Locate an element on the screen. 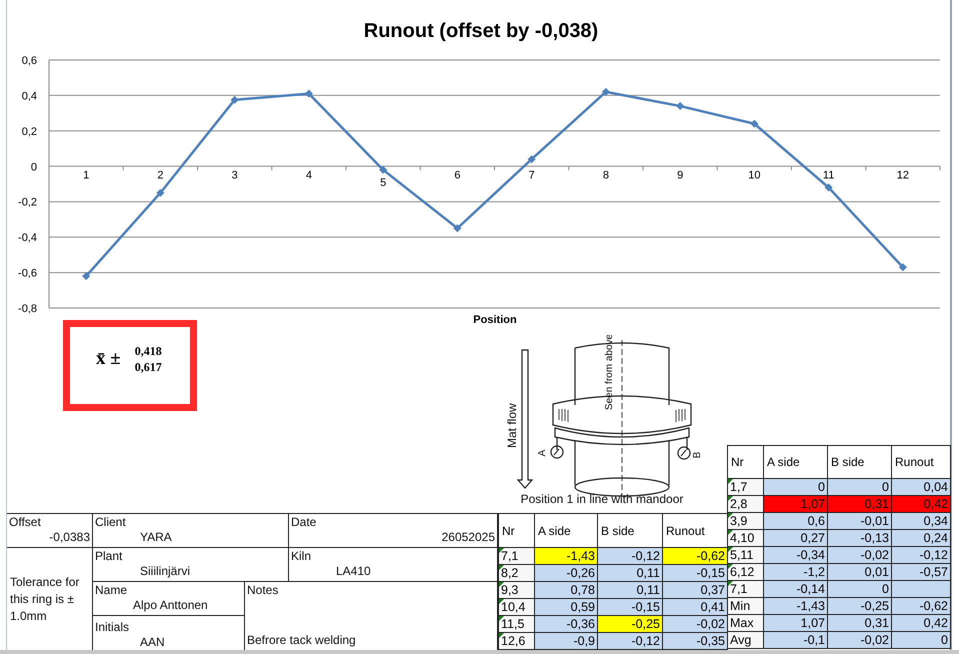  table-cell: 4,10 is located at coordinates (746, 538).